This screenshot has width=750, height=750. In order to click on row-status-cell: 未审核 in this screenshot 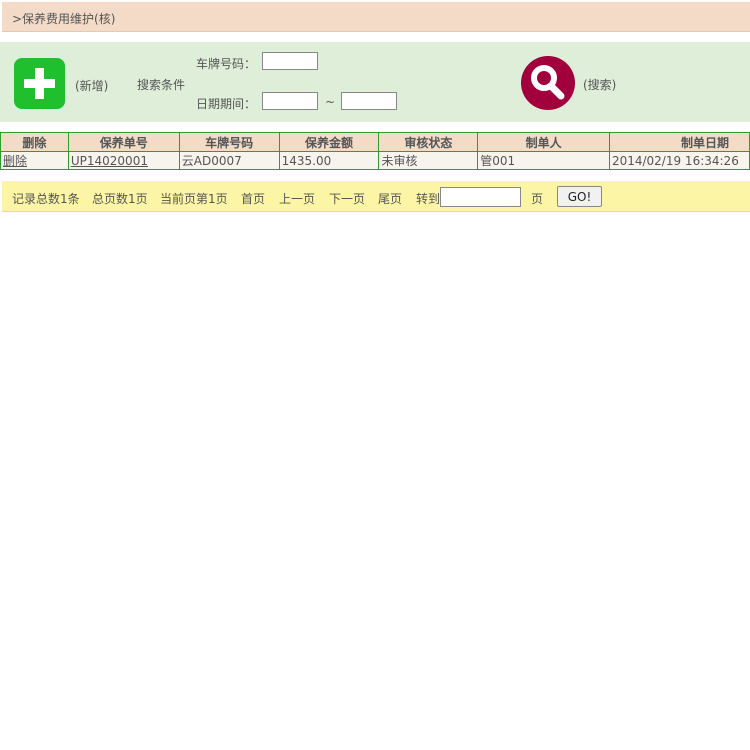, I will do `click(428, 160)`.